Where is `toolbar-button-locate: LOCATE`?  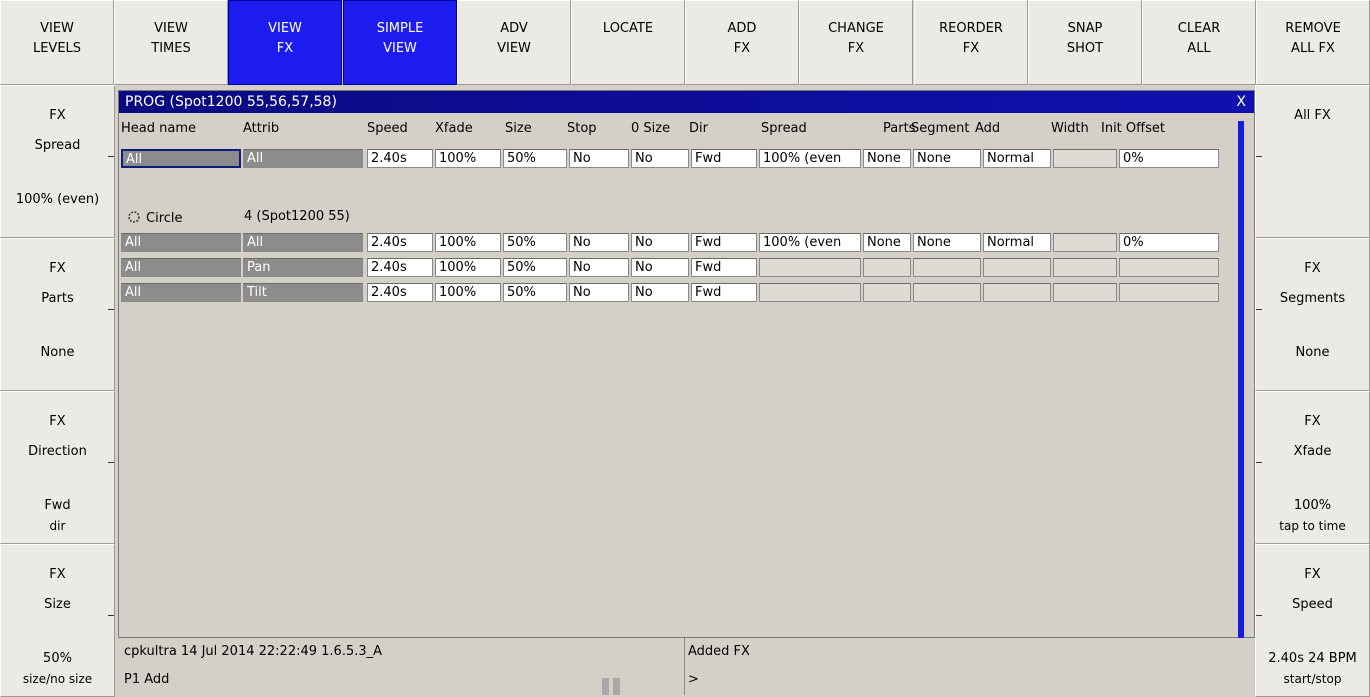 toolbar-button-locate: LOCATE is located at coordinates (628, 42).